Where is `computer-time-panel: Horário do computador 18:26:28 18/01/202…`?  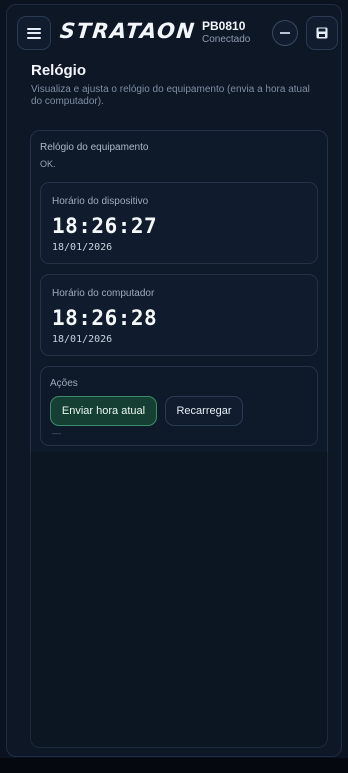
computer-time-panel: Horário do computador 18:26:28 18/01/202… is located at coordinates (179, 315).